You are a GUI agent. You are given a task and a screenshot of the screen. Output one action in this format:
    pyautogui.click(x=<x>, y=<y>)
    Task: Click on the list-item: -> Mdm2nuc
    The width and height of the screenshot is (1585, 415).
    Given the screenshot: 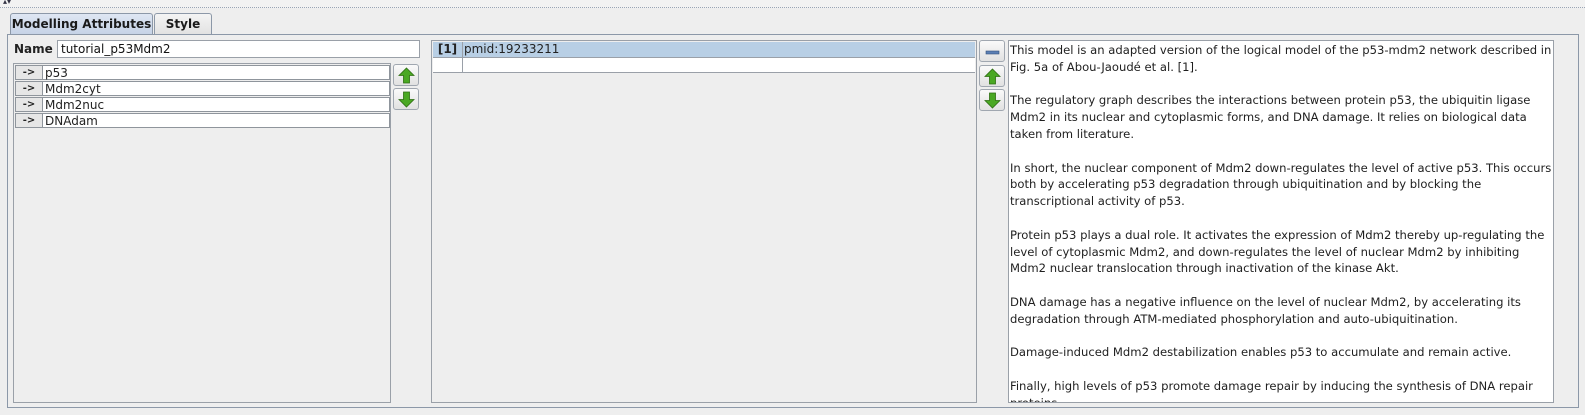 What is the action you would take?
    pyautogui.click(x=202, y=105)
    